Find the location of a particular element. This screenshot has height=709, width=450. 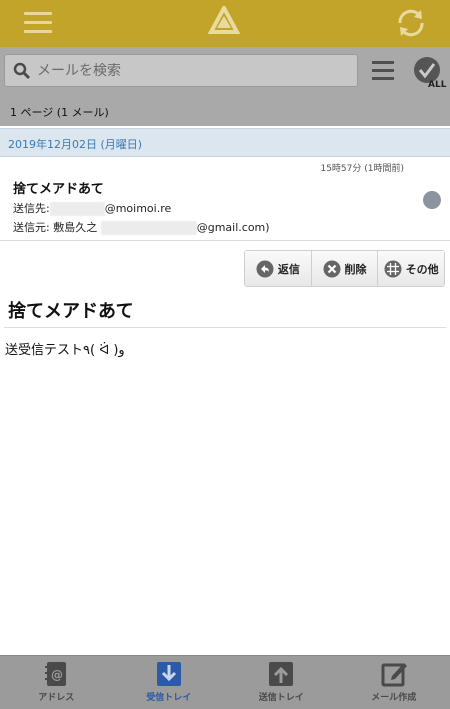

email-date: 2019年12月02日 (月曜日) is located at coordinates (75, 144).